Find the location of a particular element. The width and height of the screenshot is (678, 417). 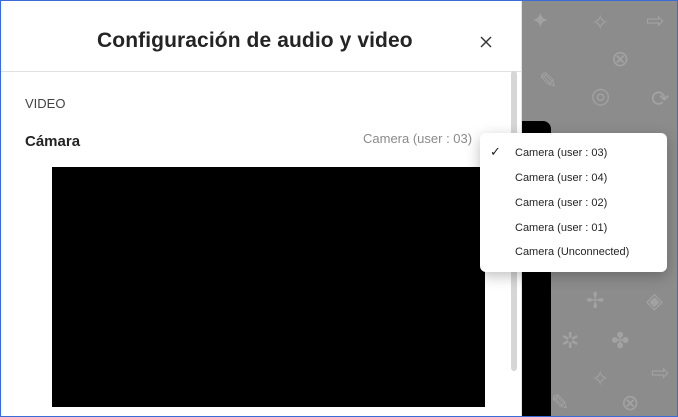

video-section-label: VIDEO is located at coordinates (45, 103).